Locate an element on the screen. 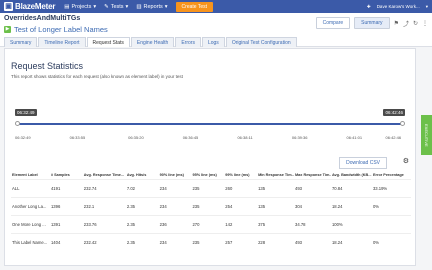 The image size is (432, 270). summary-button: Summary is located at coordinates (372, 23).